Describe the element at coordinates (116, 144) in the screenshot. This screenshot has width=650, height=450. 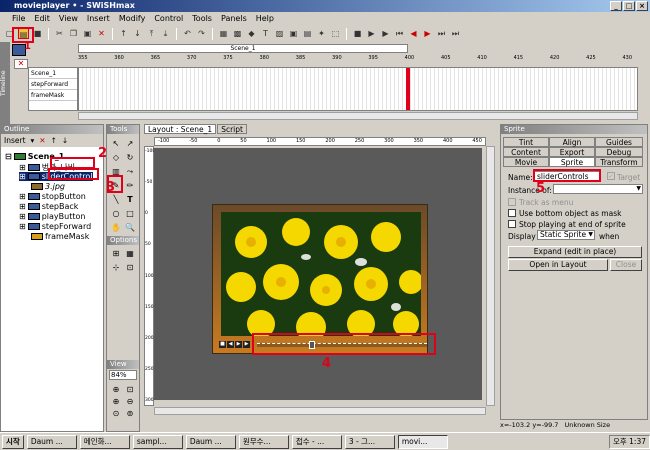
I see `select-icon: ↖` at that location.